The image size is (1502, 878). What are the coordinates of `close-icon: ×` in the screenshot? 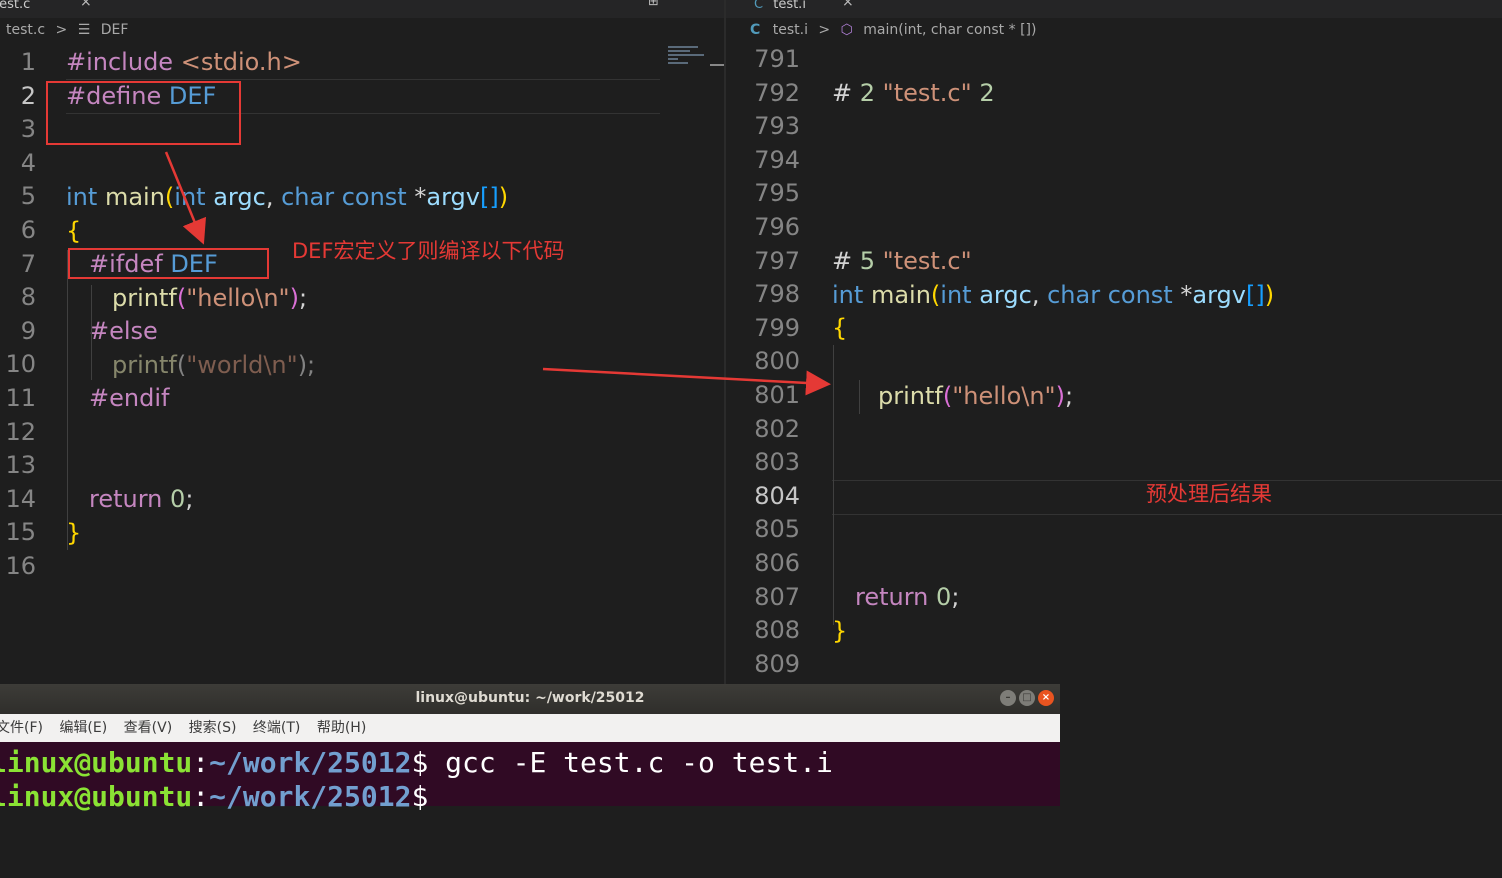 It's located at (1046, 698).